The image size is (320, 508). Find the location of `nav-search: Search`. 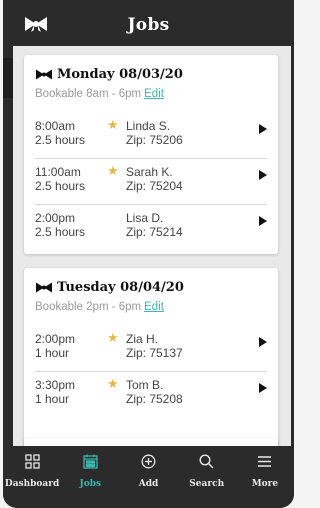

nav-search: Search is located at coordinates (207, 477).